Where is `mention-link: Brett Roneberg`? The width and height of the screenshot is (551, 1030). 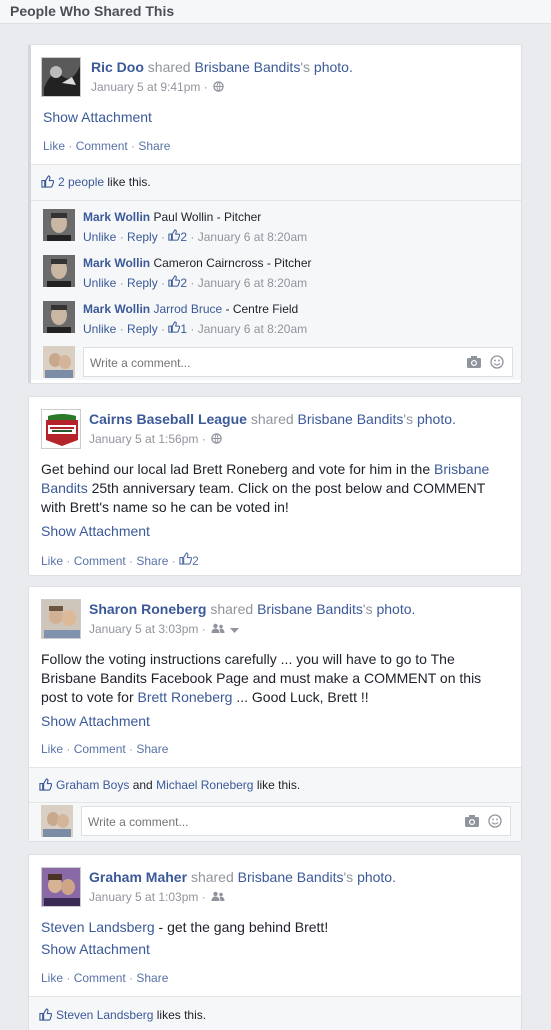
mention-link: Brett Roneberg is located at coordinates (185, 697).